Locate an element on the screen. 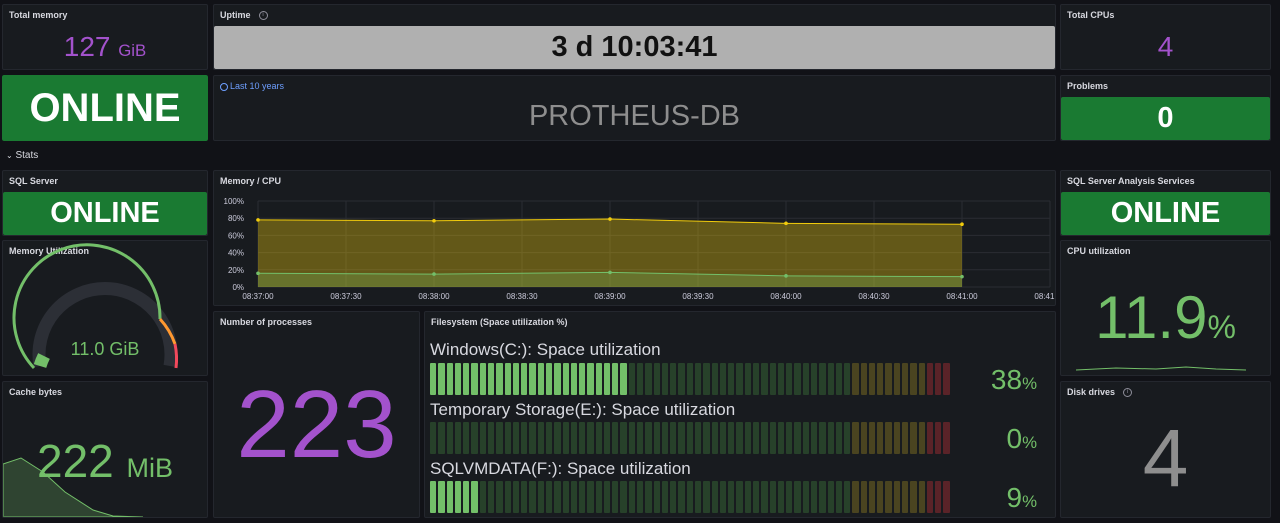  hostname-value: PROTHEUS-DB is located at coordinates (634, 116).